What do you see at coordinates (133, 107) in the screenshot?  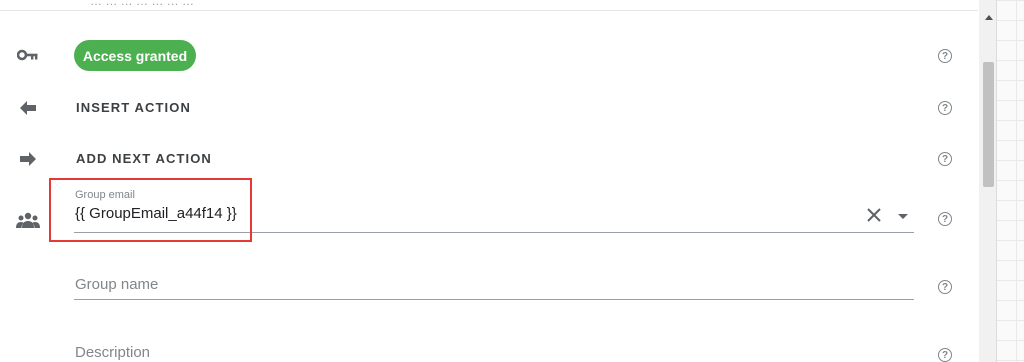 I see `insert-action-button: INSERT ACTION` at bounding box center [133, 107].